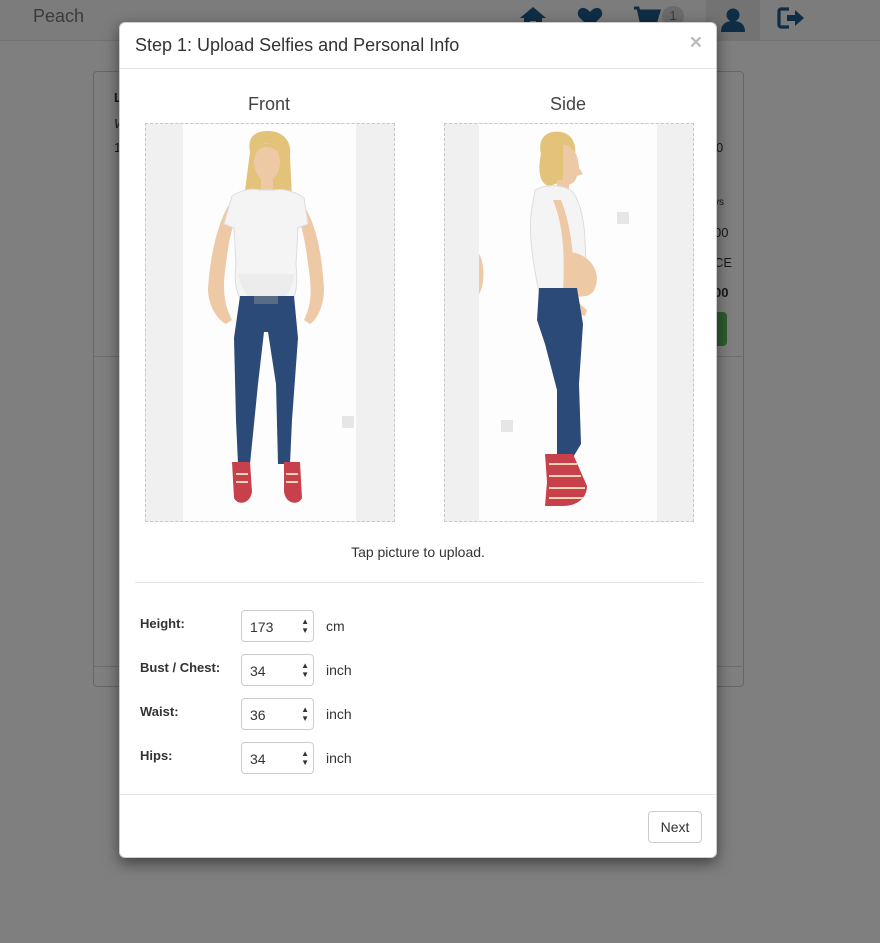 The width and height of the screenshot is (880, 943). I want to click on waist-stepper: 36 ▲ ▼, so click(277, 714).